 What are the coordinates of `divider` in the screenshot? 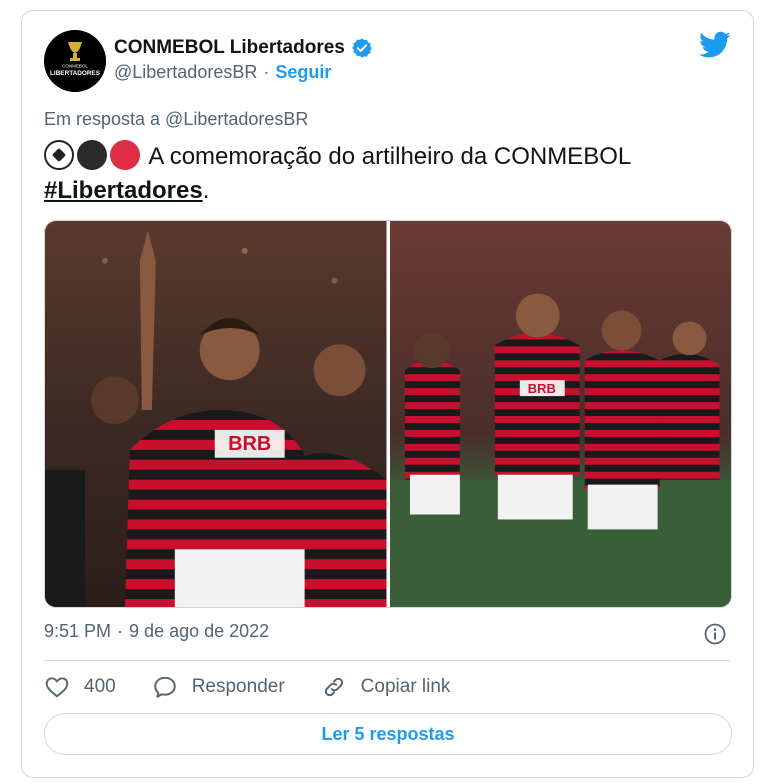 It's located at (387, 660).